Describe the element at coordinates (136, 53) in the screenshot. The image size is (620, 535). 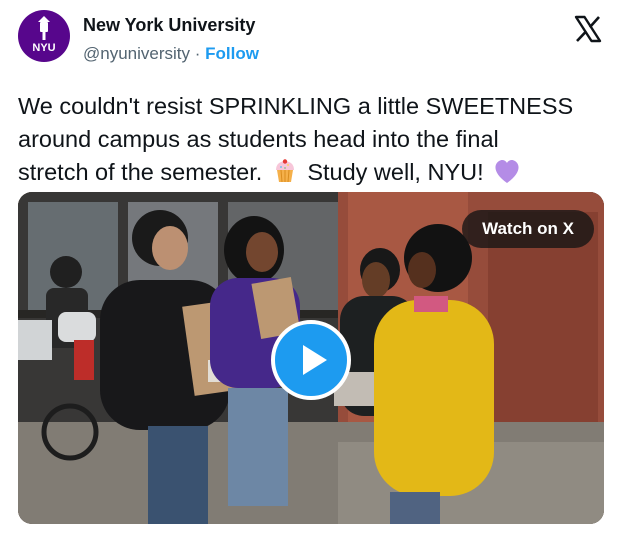
I see `account-handle: @nyuniversity` at that location.